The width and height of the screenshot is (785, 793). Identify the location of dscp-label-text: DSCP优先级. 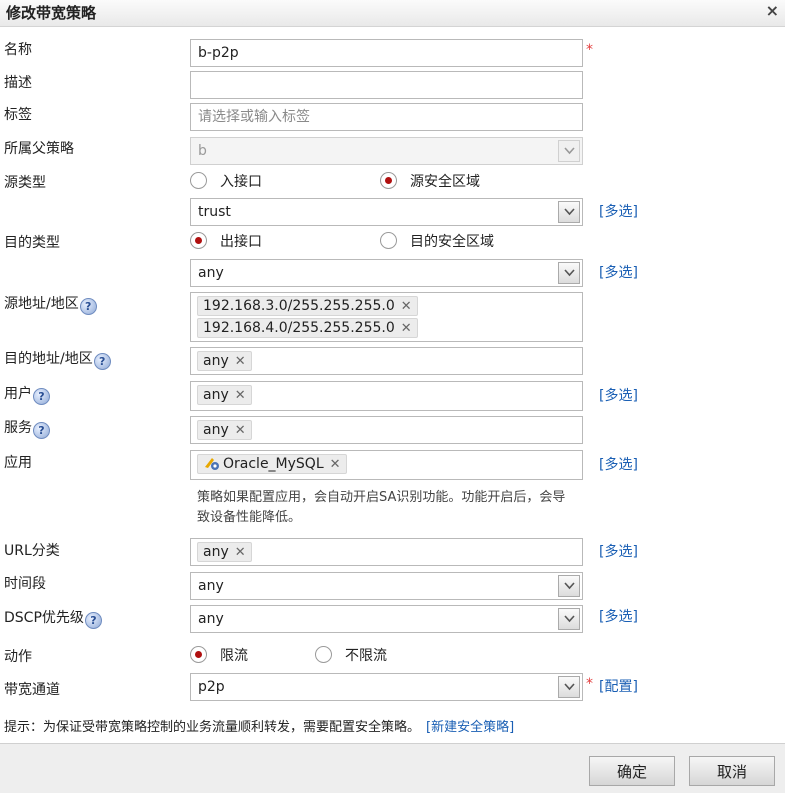
(44, 618).